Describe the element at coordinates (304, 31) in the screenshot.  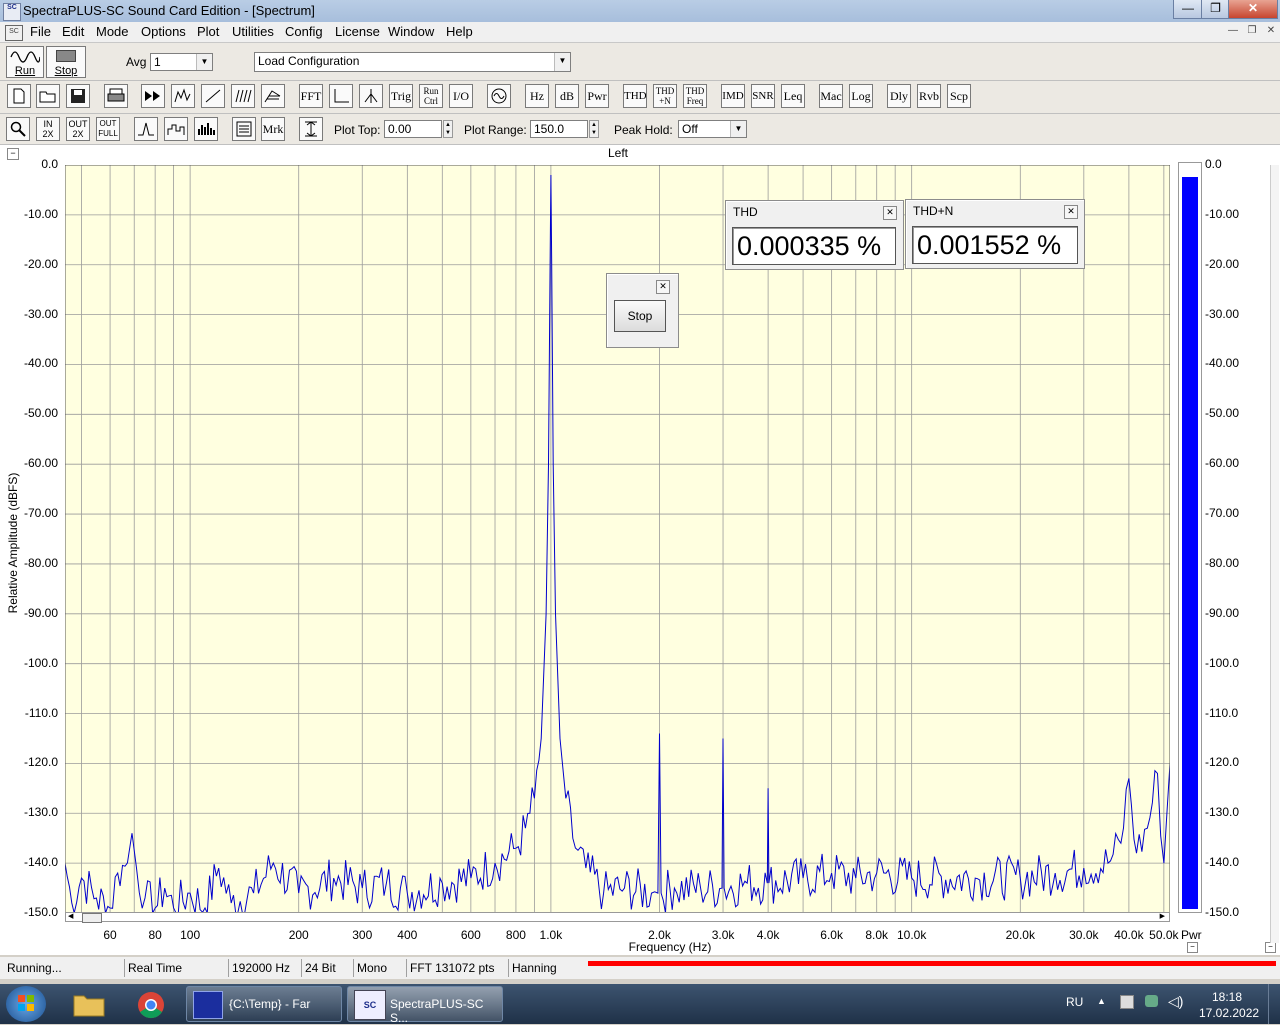
I see `menu-config: Config` at that location.